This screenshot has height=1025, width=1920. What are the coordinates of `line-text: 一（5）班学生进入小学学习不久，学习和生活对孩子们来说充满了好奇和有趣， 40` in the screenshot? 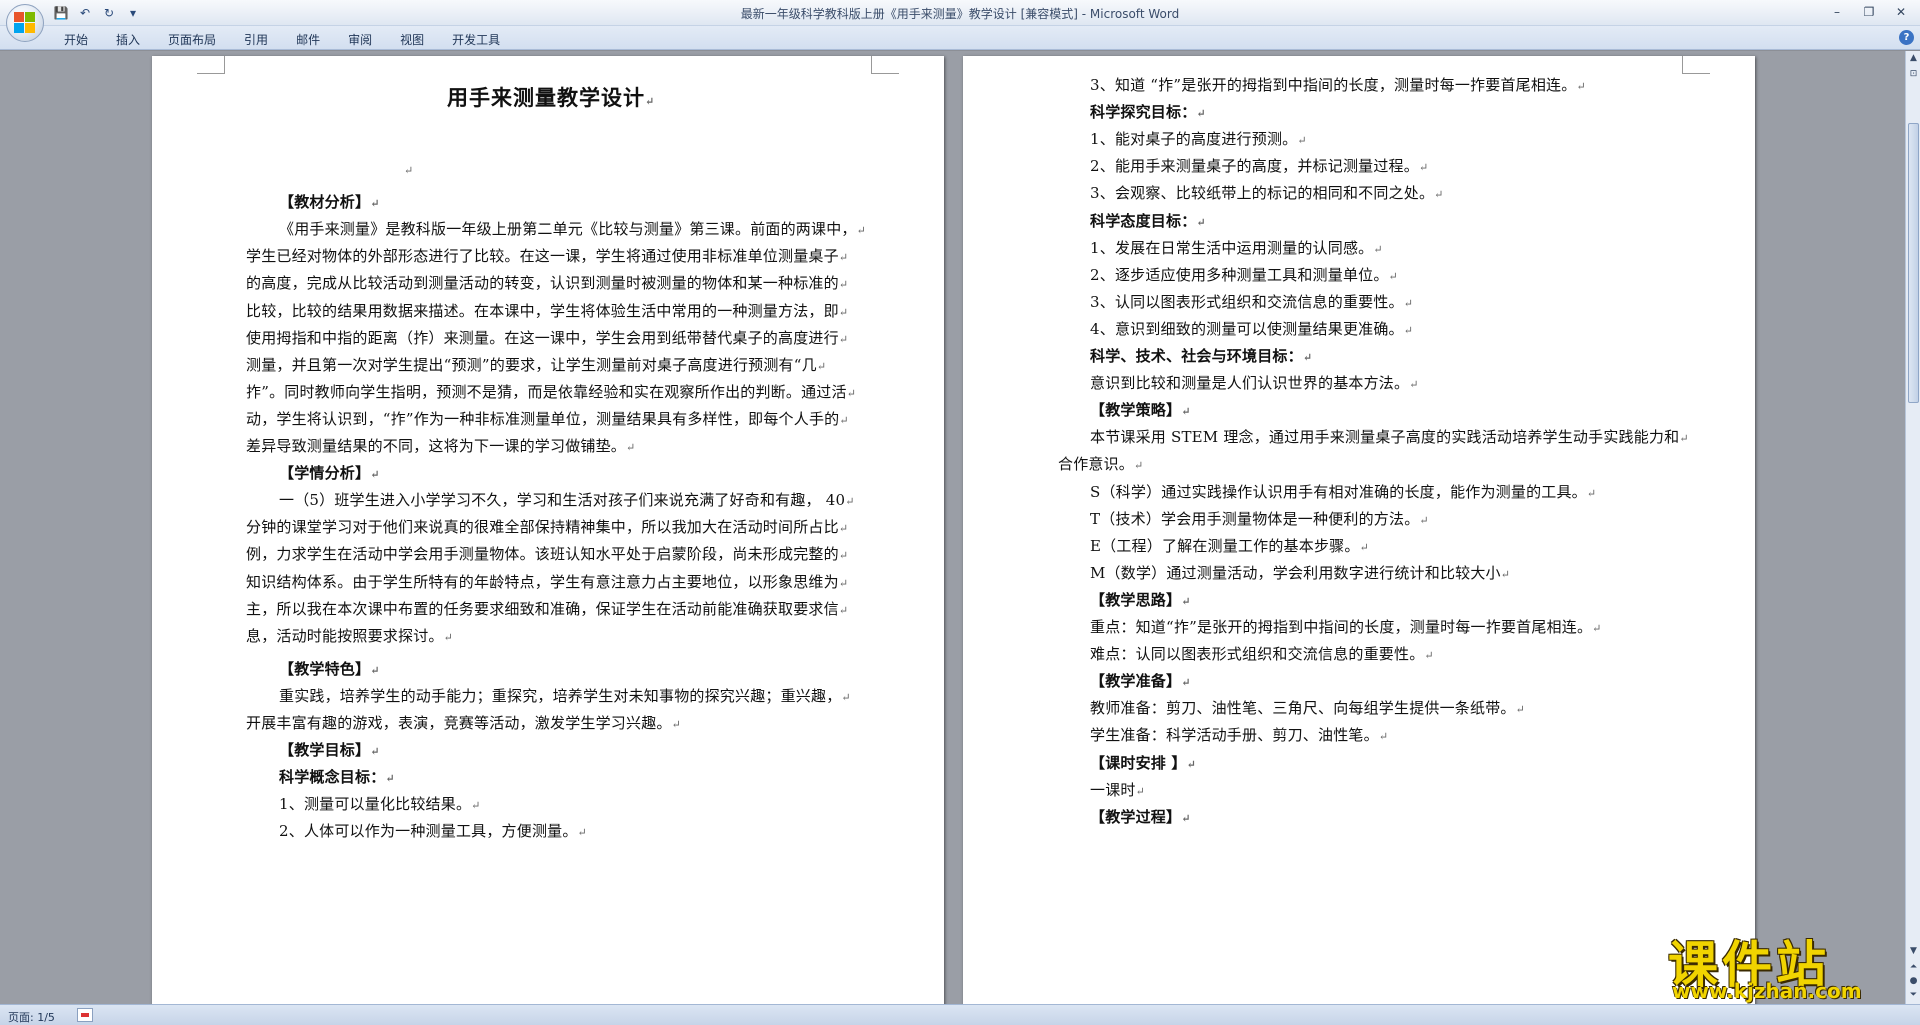 It's located at (562, 500).